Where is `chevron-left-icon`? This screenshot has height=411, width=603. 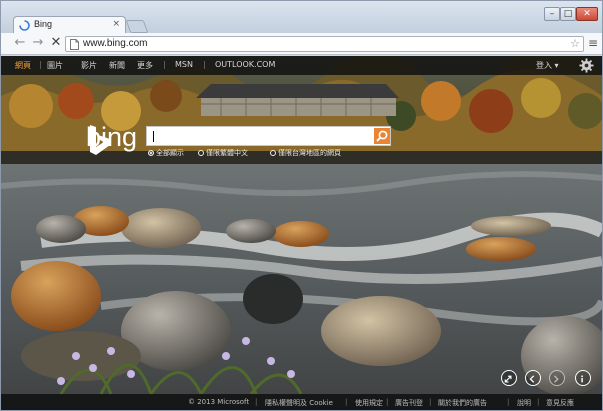
chevron-left-icon is located at coordinates (532, 379).